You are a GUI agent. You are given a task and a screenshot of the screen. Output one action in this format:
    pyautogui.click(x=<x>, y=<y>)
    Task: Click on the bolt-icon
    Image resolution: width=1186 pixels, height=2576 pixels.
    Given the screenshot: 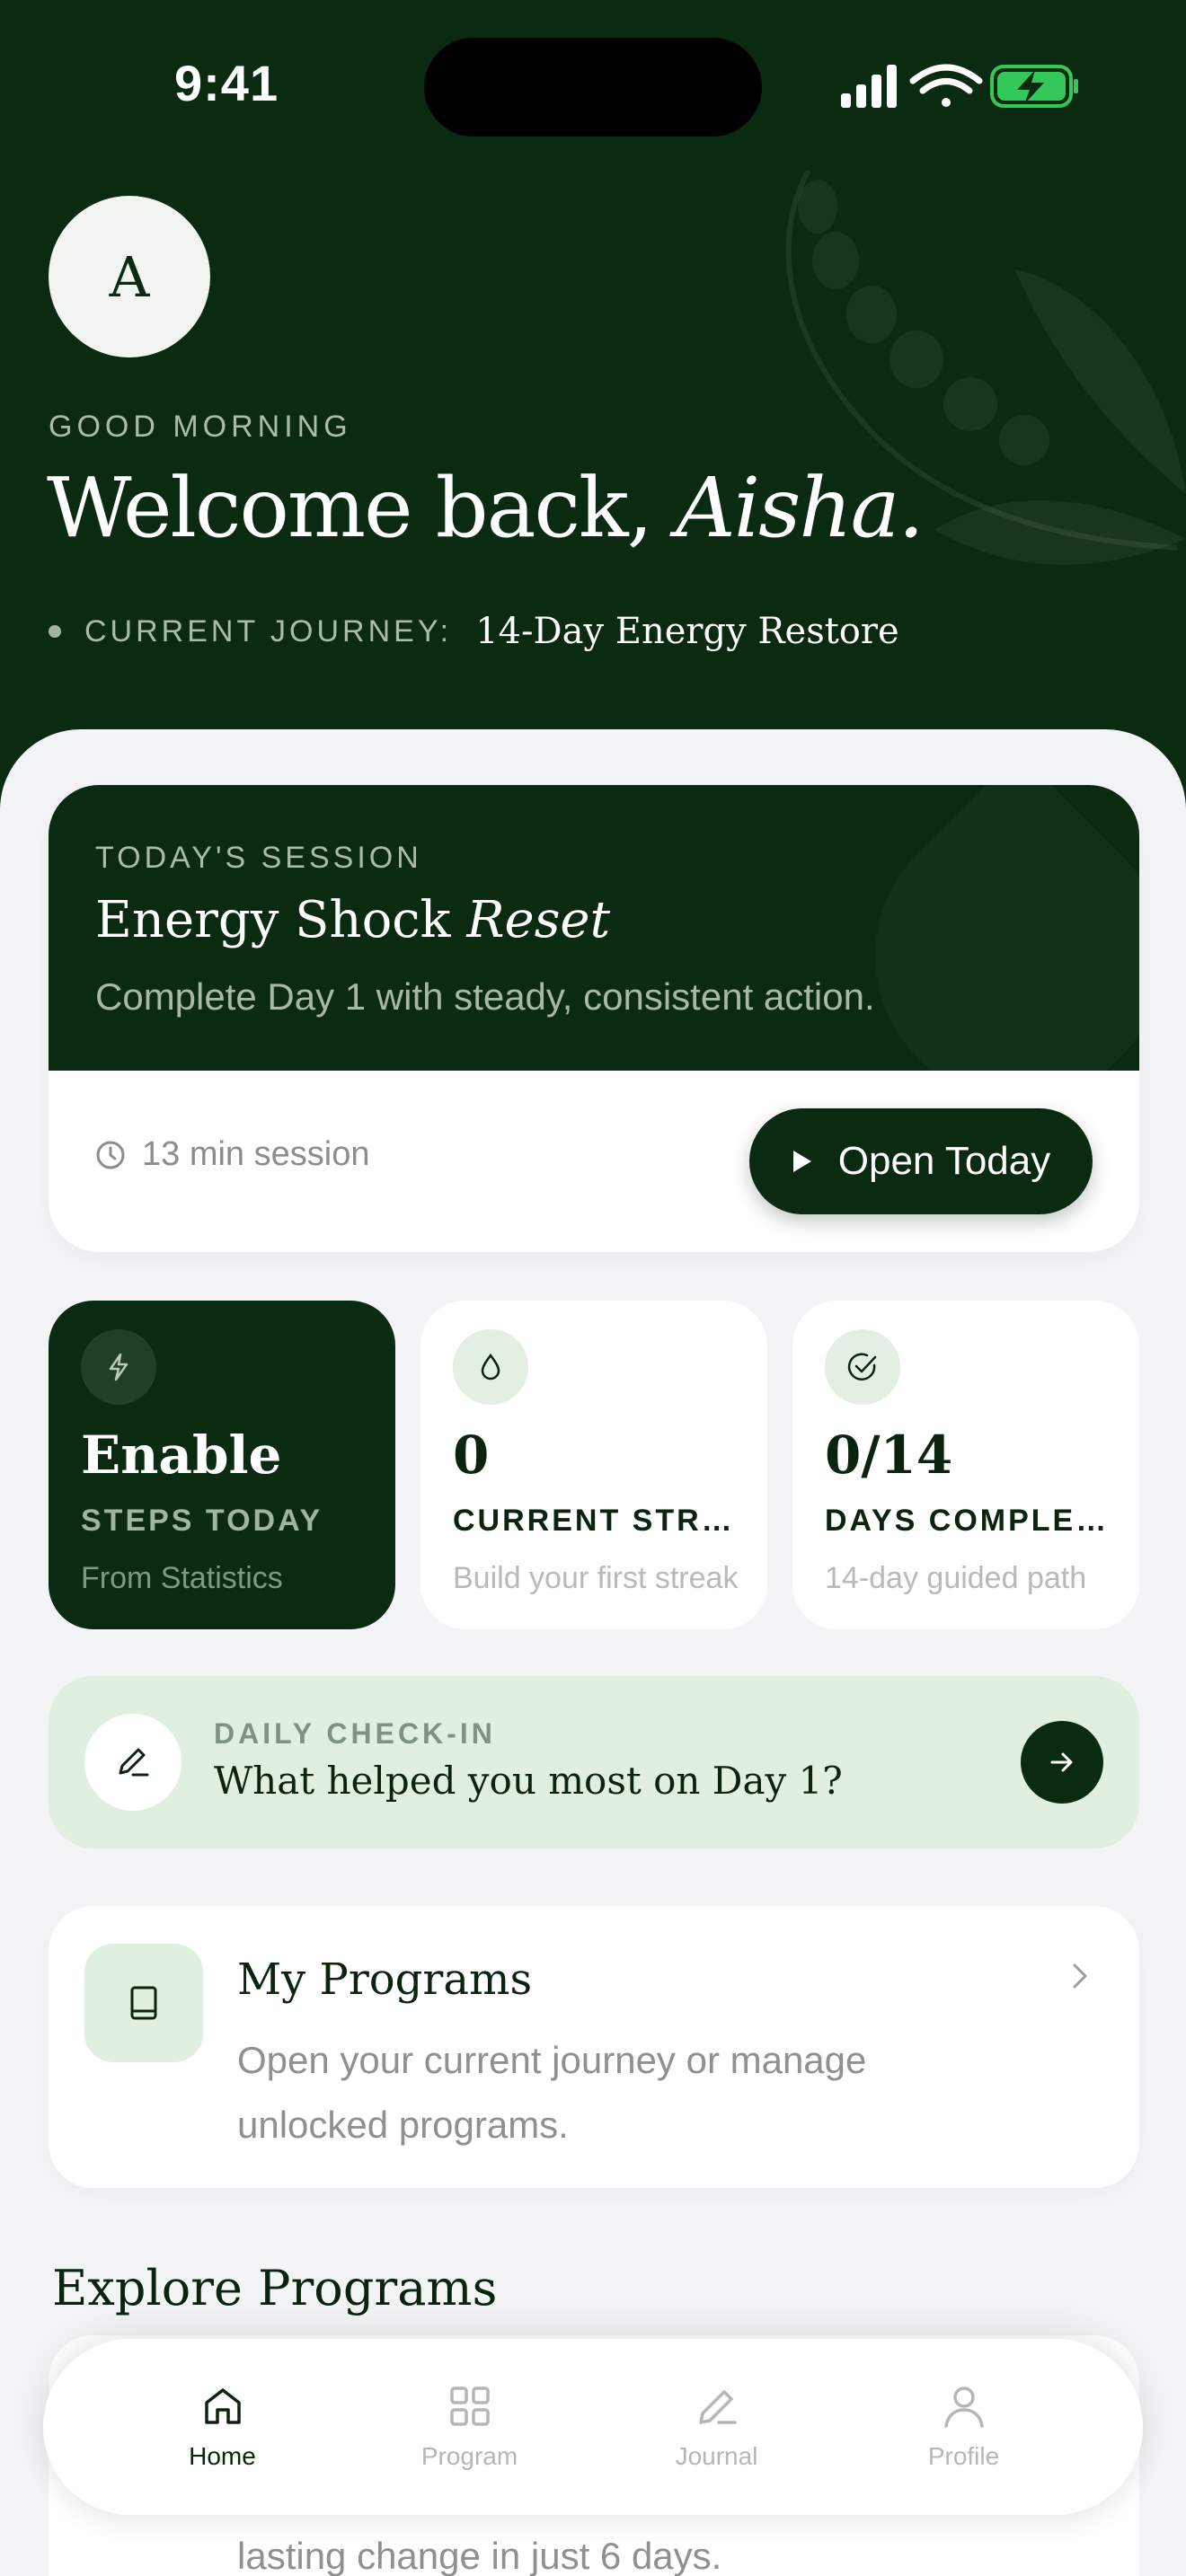 What is the action you would take?
    pyautogui.click(x=118, y=1367)
    